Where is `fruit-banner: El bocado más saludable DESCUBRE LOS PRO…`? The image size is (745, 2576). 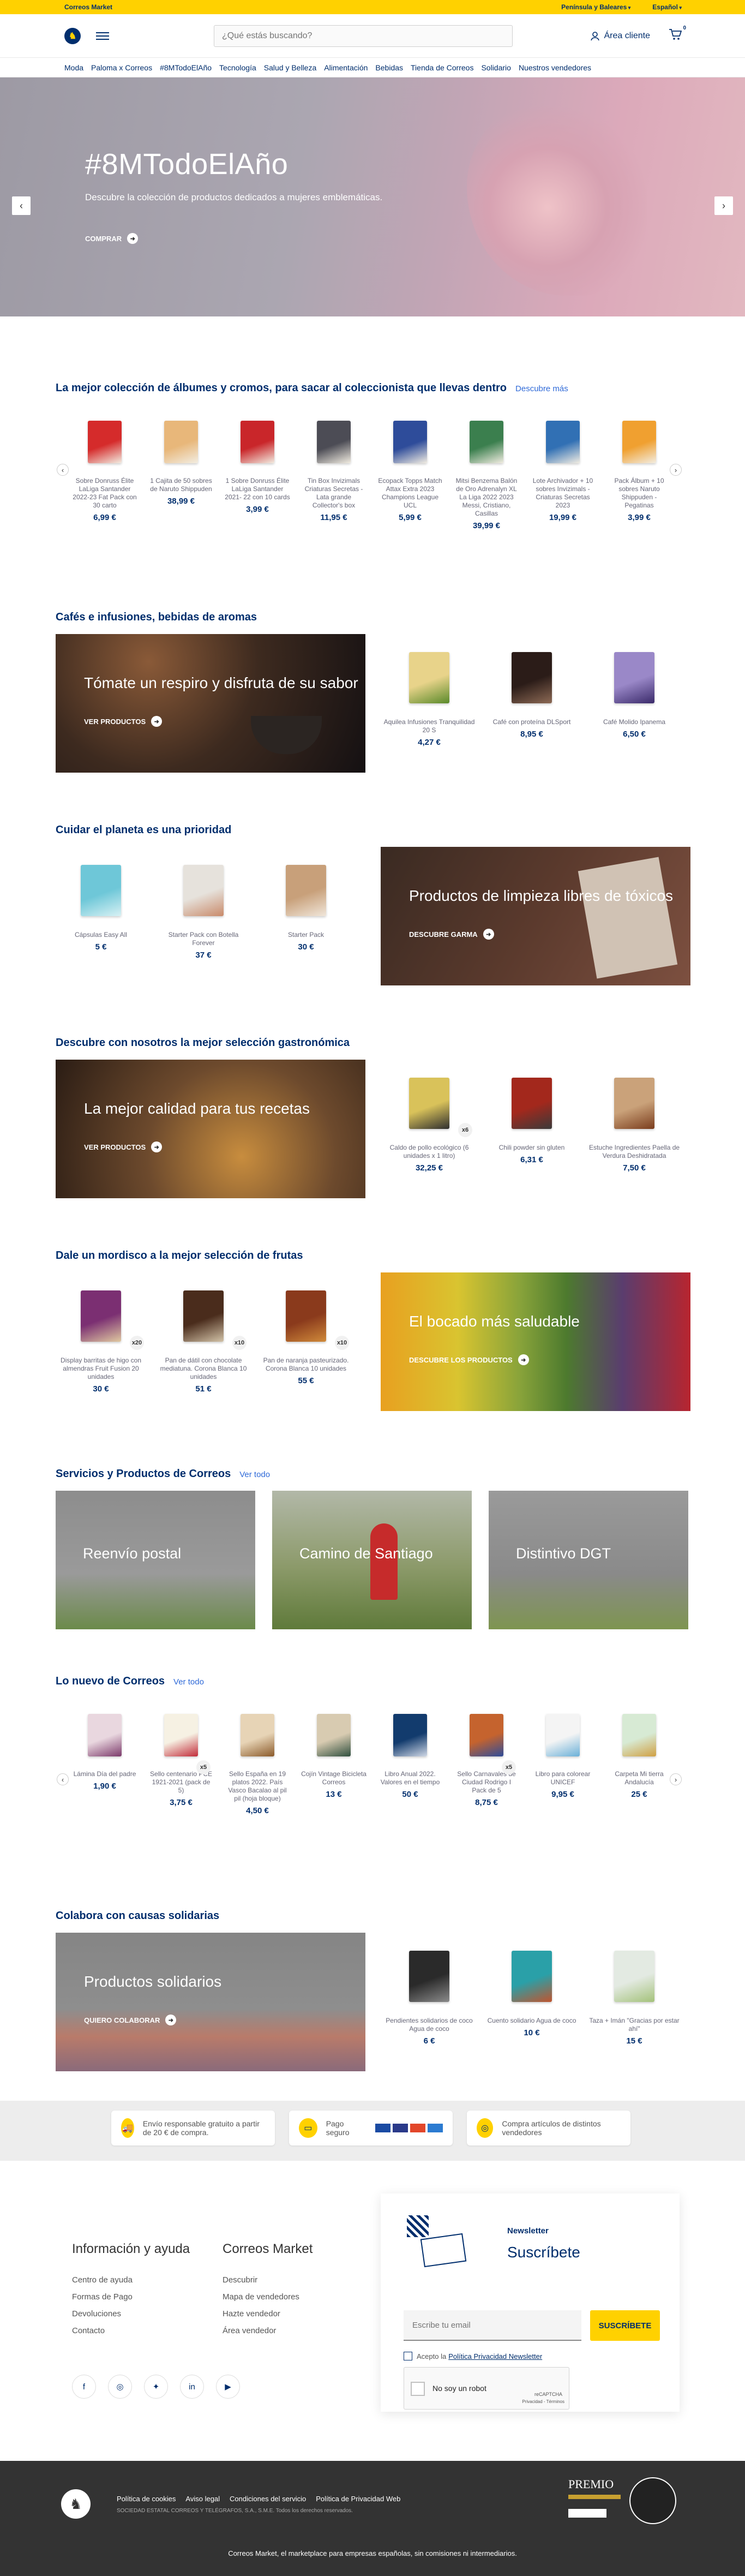
fruit-banner: El bocado más saludable DESCUBRE LOS PRO… is located at coordinates (535, 1341).